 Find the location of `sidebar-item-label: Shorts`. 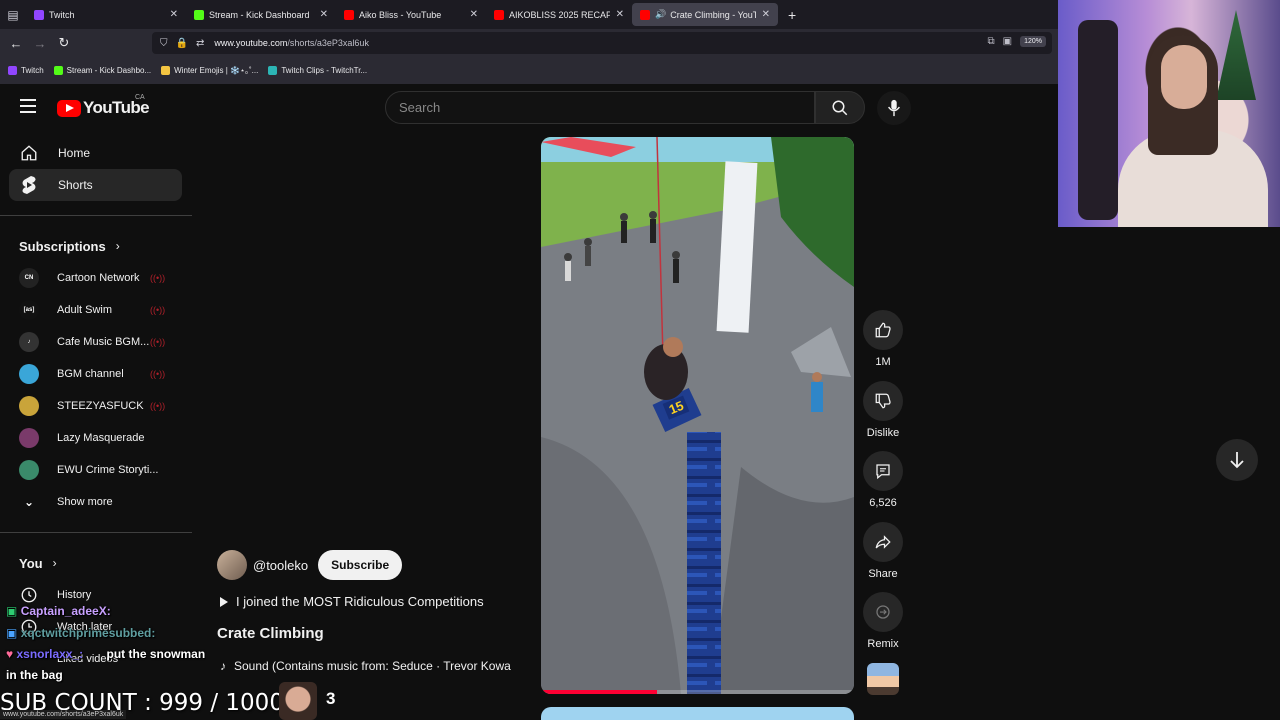

sidebar-item-label: Shorts is located at coordinates (75, 185).